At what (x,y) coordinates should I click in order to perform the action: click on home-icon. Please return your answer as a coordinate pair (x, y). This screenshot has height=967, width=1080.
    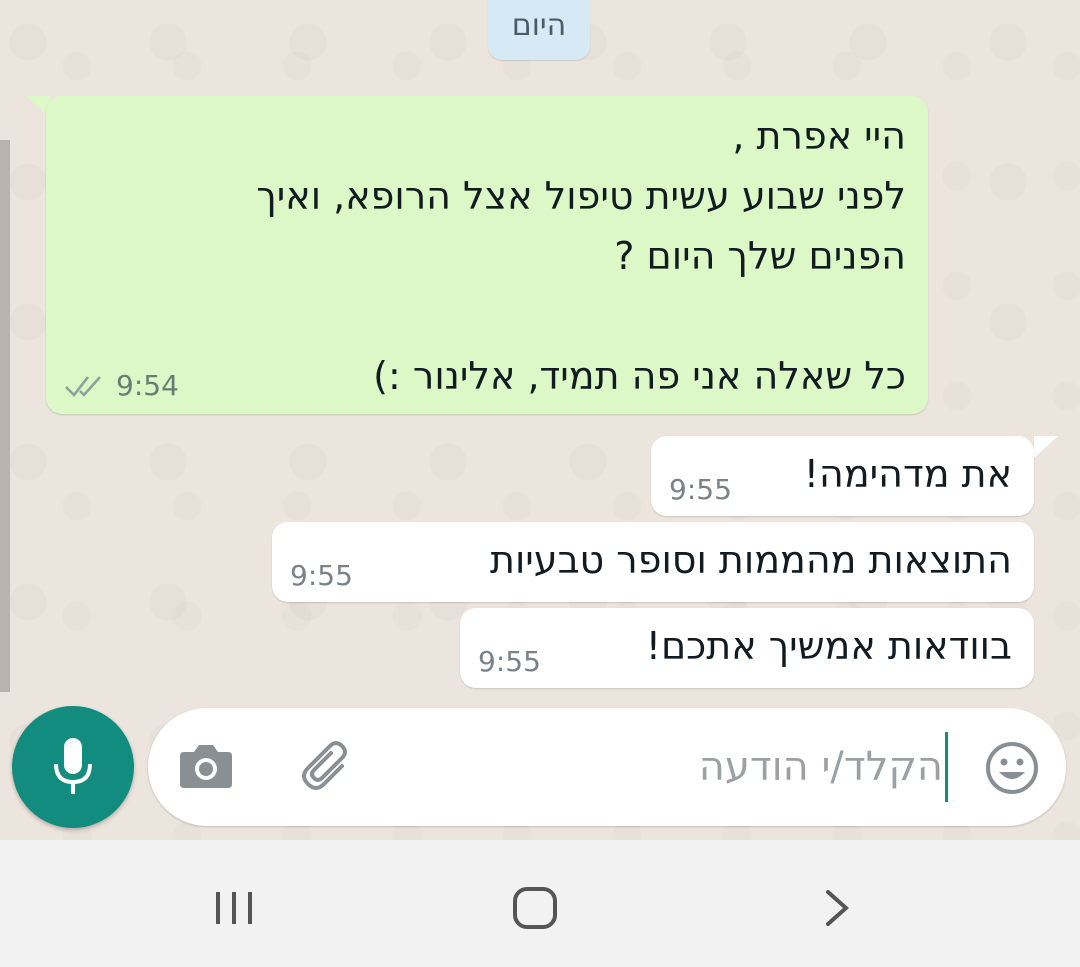
    Looking at the image, I should click on (535, 908).